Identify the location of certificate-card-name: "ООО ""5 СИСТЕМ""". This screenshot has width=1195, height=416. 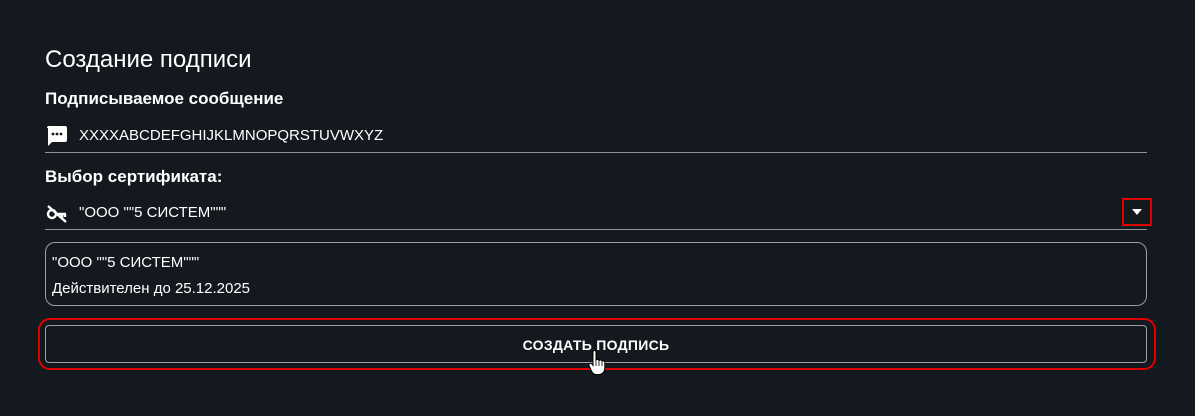
(126, 262).